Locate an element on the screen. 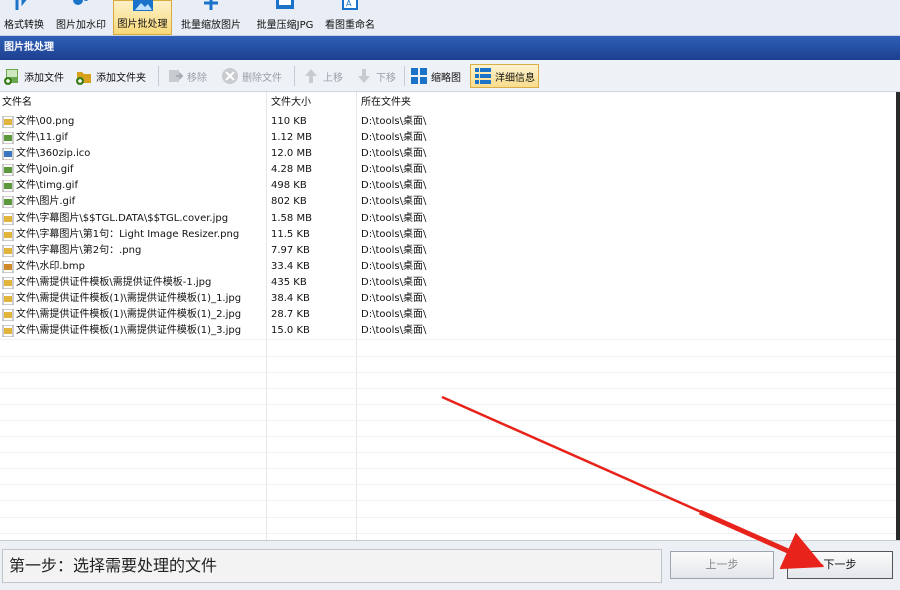  file-size-cell: 38.4 KB is located at coordinates (290, 299).